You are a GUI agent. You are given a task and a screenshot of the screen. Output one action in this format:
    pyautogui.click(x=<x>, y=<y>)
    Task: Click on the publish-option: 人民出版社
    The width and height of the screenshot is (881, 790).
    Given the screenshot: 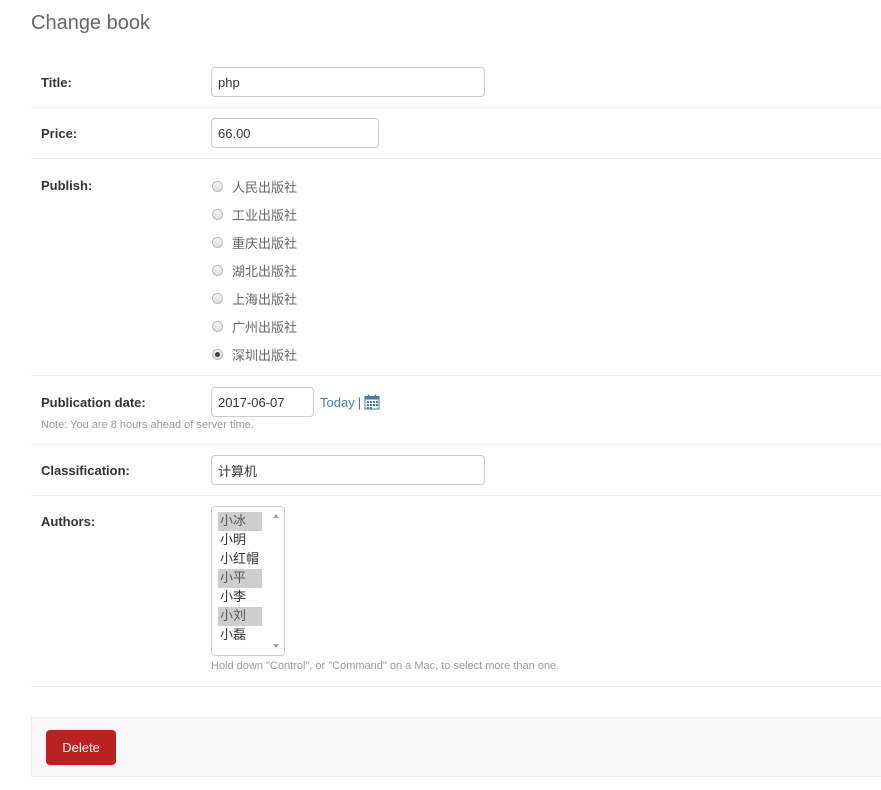 What is the action you would take?
    pyautogui.click(x=254, y=186)
    